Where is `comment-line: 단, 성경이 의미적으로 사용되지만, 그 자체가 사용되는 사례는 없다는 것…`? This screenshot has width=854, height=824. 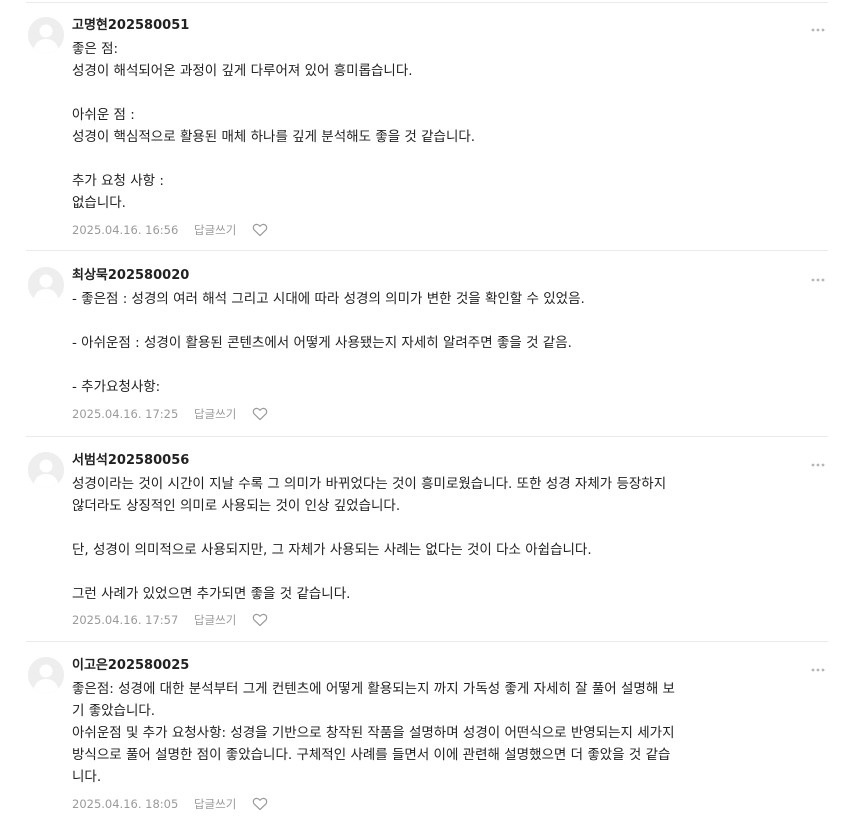 comment-line: 단, 성경이 의미적으로 사용되지만, 그 자체가 사용되는 사례는 없다는 것… is located at coordinates (332, 550).